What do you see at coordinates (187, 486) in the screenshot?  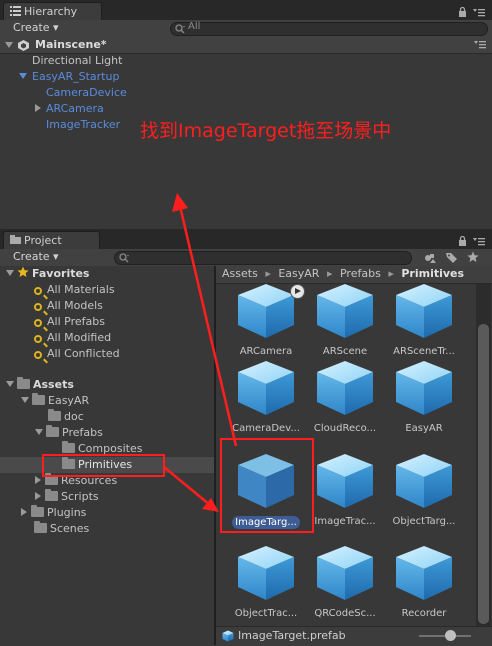 I see `arrow-to-asset` at bounding box center [187, 486].